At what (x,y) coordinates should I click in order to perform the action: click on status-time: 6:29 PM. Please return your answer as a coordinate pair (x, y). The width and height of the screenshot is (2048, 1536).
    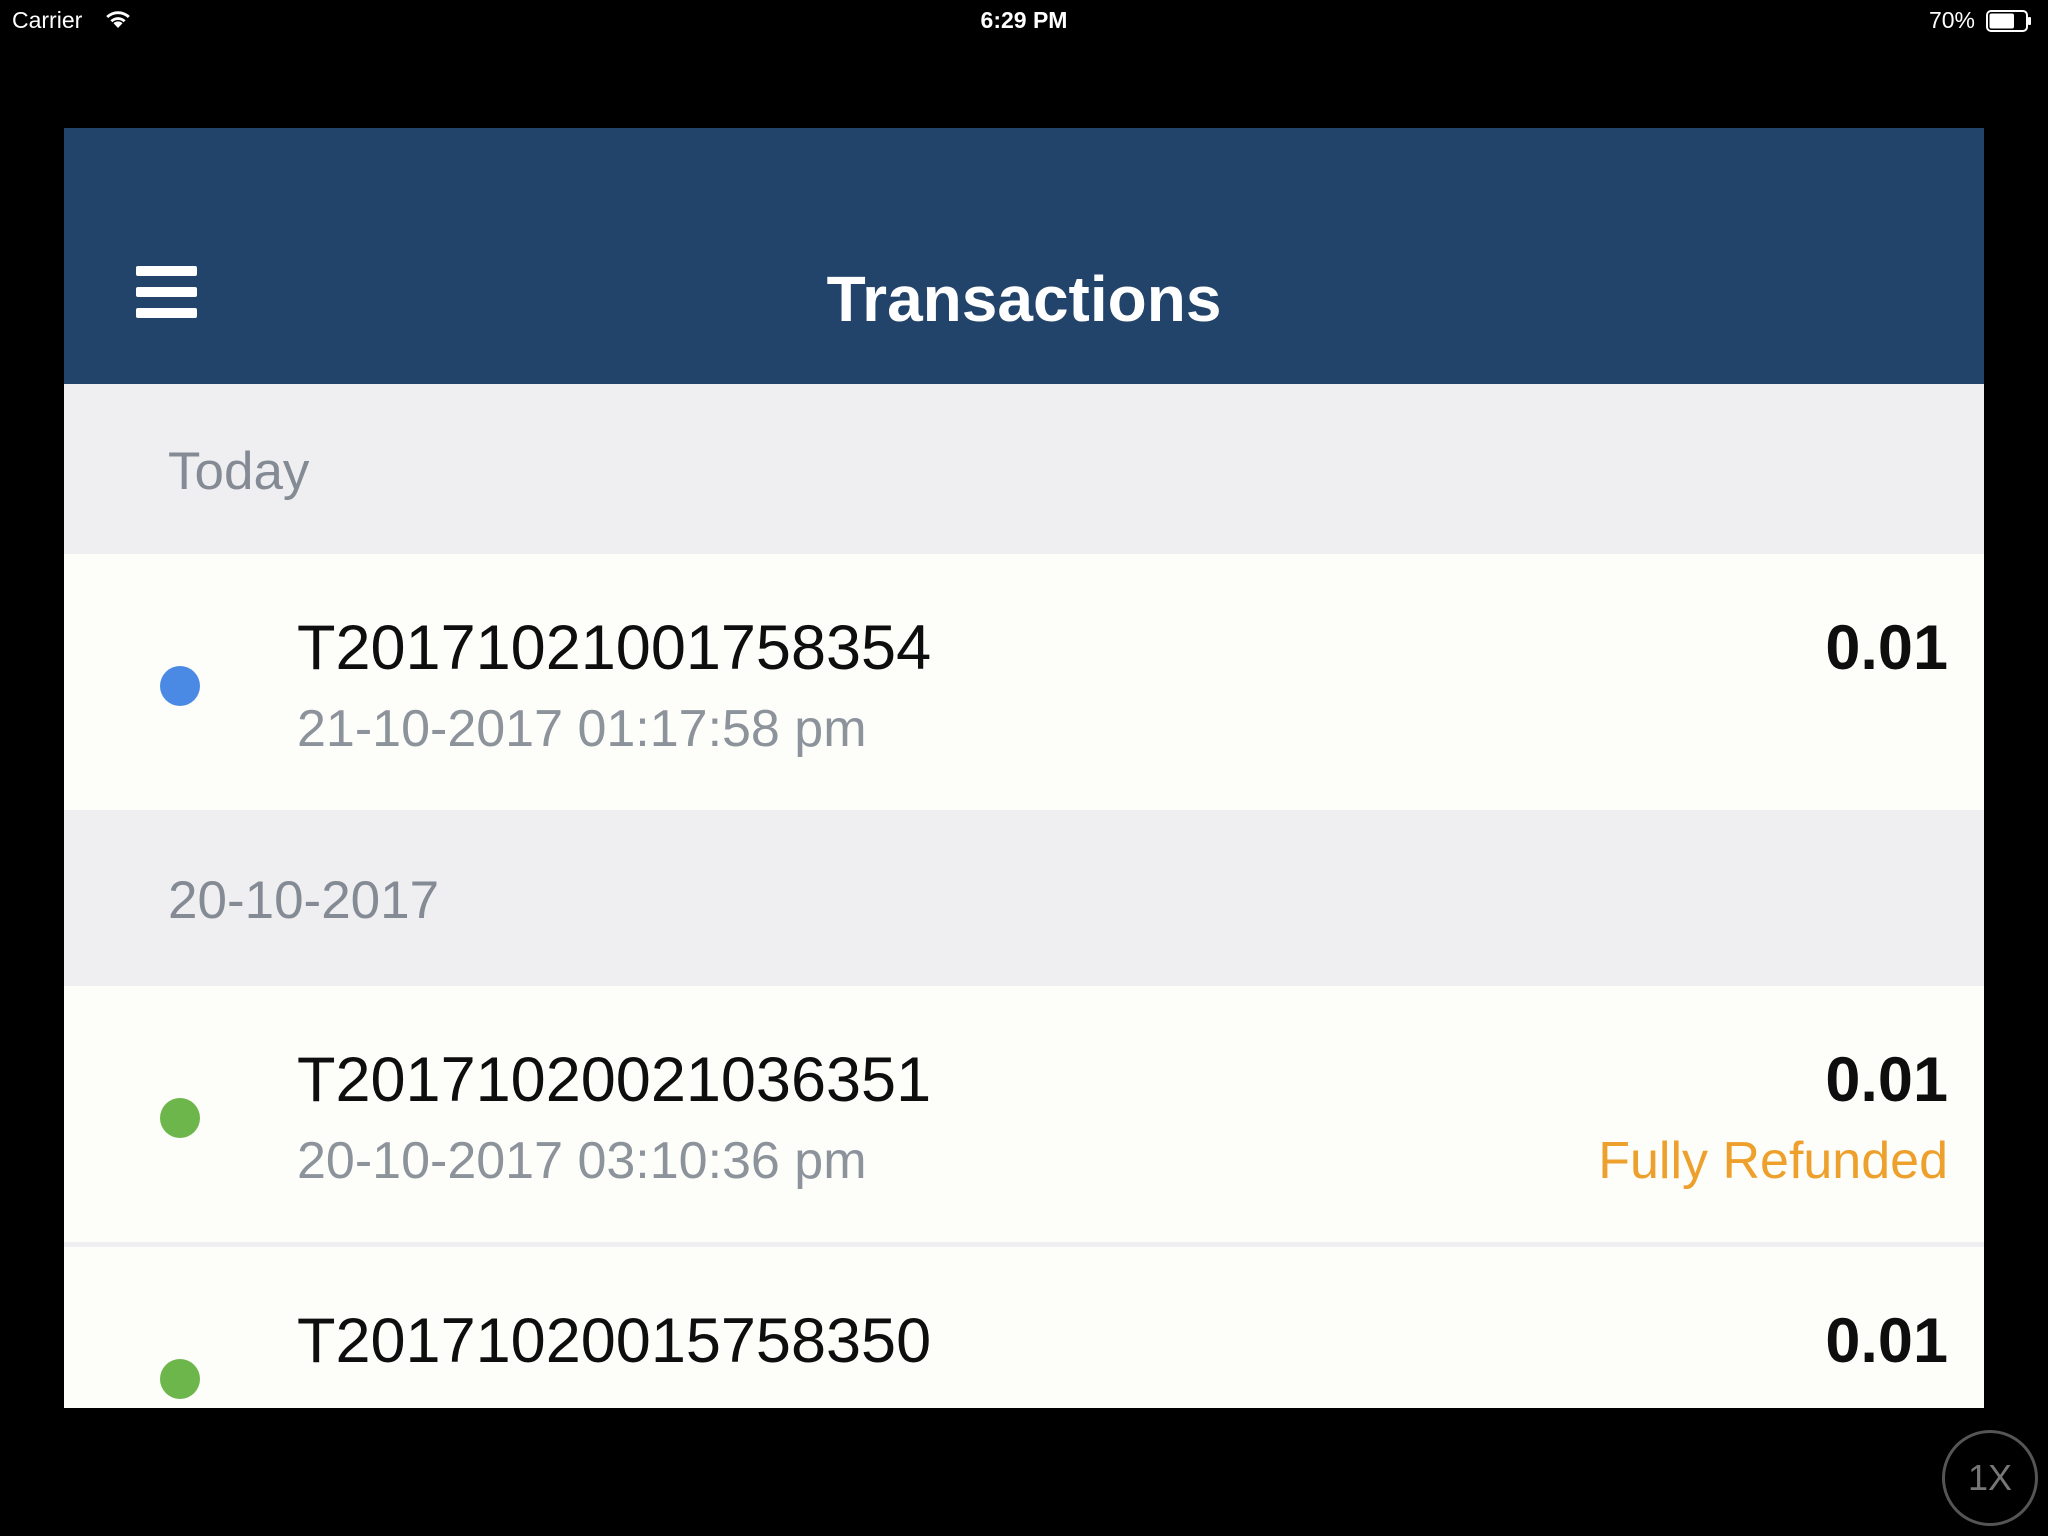
    Looking at the image, I should click on (1024, 20).